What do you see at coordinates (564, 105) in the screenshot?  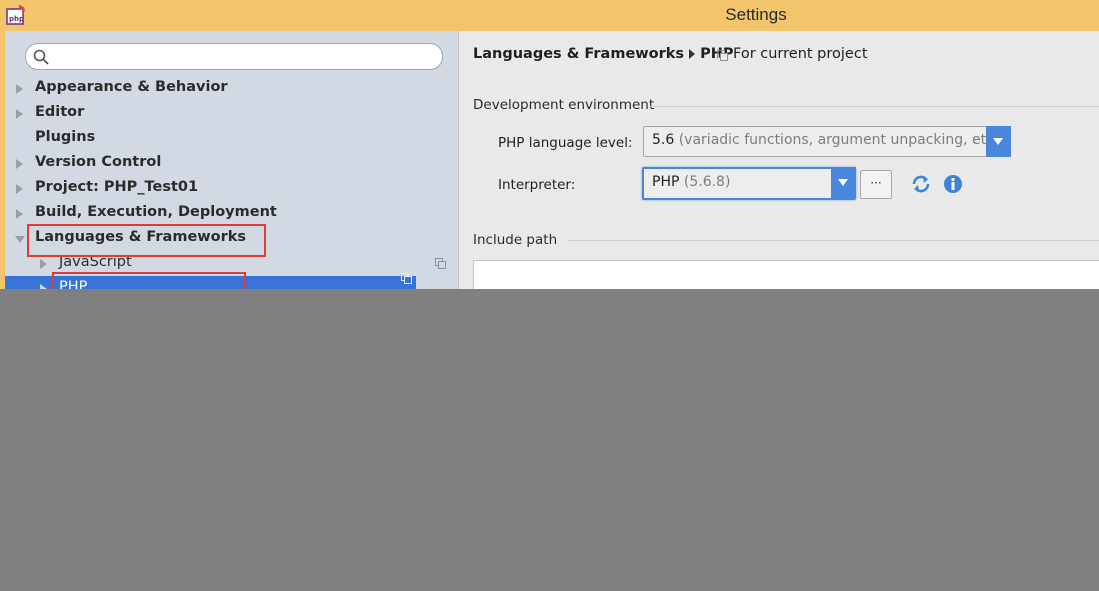 I see `section-title-development-environment: Development environment` at bounding box center [564, 105].